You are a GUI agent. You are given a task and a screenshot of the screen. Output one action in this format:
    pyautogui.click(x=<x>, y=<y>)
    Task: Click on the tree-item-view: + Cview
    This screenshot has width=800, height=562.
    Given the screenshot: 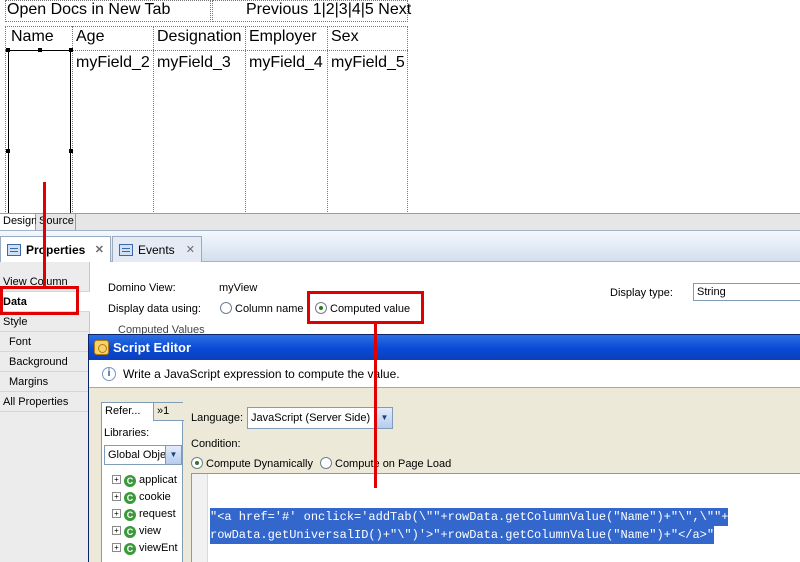 What is the action you would take?
    pyautogui.click(x=136, y=531)
    